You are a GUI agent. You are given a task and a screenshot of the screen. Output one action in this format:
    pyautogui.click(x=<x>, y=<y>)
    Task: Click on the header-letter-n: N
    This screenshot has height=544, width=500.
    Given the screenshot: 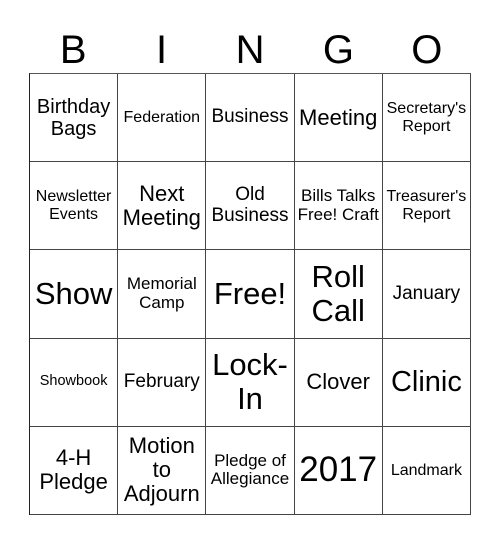 What is the action you would take?
    pyautogui.click(x=250, y=50)
    